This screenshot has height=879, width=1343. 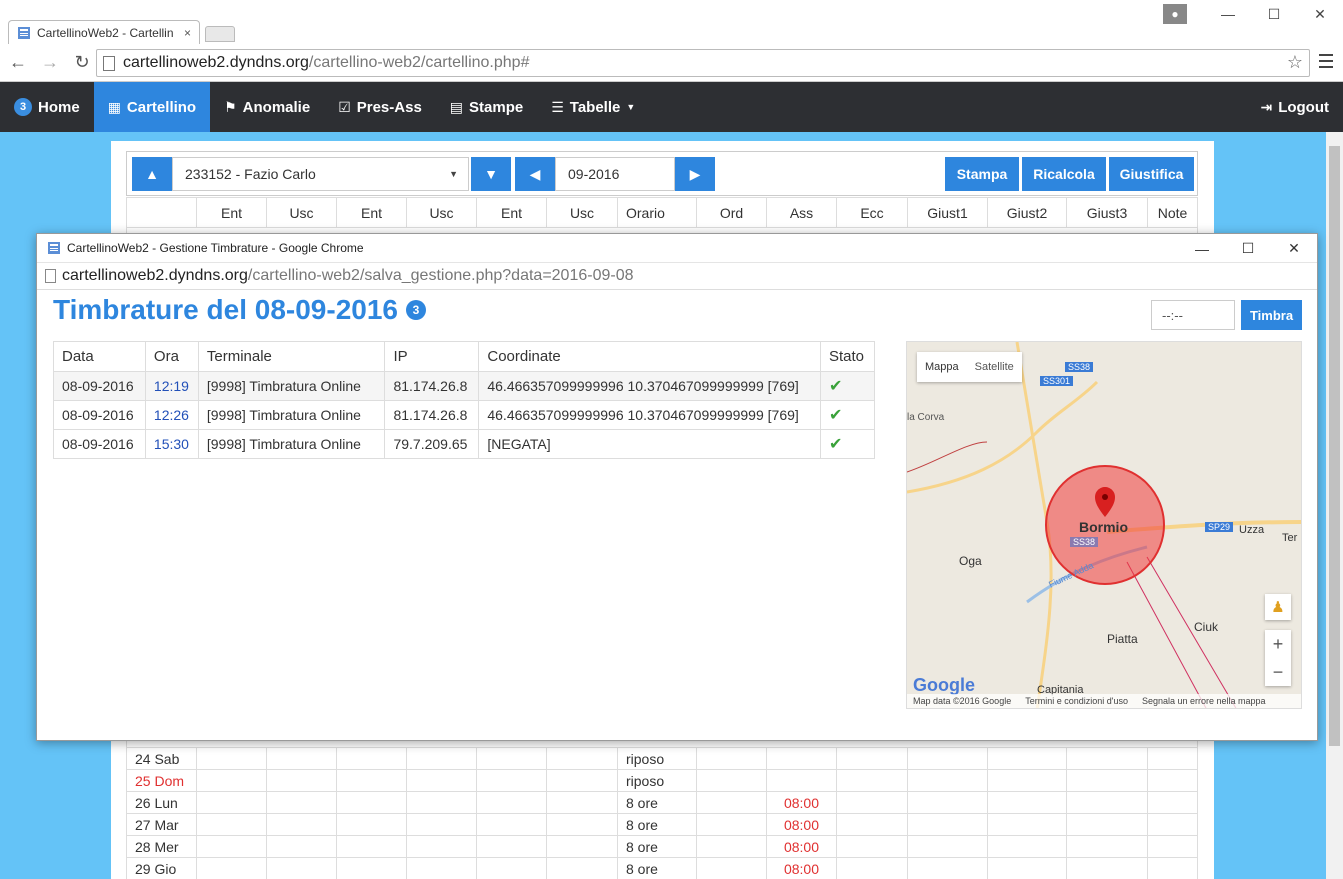 What do you see at coordinates (1151, 174) in the screenshot?
I see `giustifica-button: Giustifica` at bounding box center [1151, 174].